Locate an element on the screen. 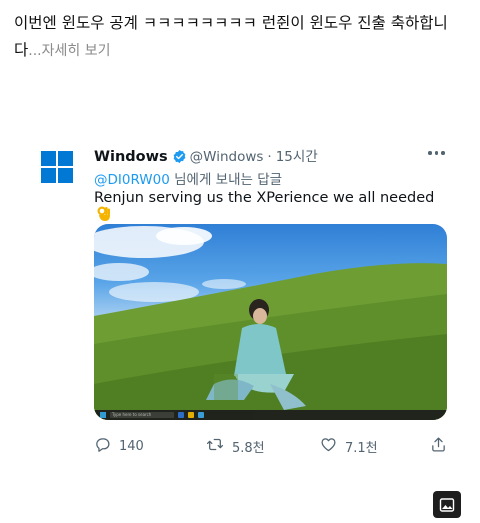  share-button is located at coordinates (438, 446).